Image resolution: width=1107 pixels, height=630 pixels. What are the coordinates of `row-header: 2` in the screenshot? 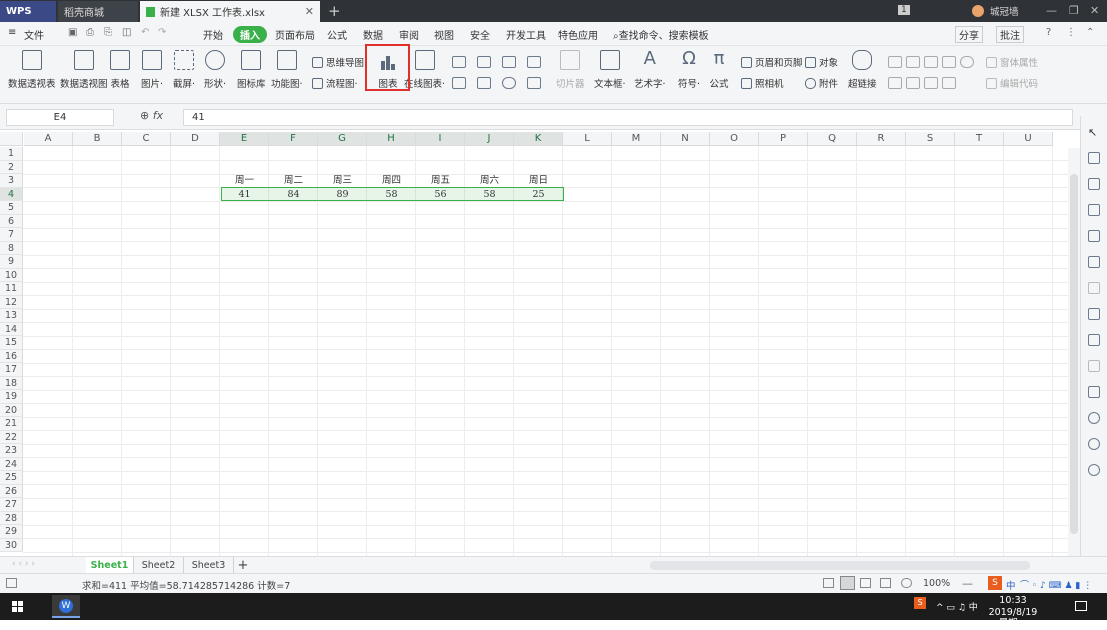 It's located at (11, 167).